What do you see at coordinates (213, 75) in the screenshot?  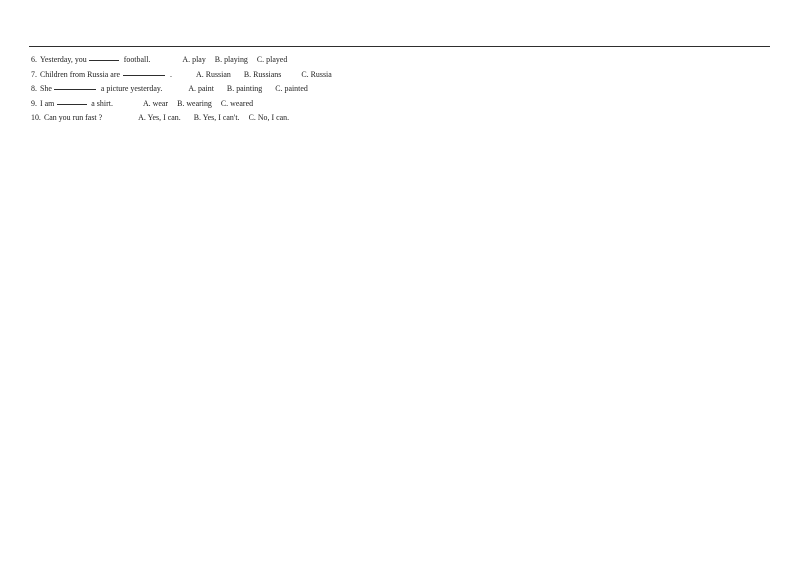 I see `option-a: A. Russian` at bounding box center [213, 75].